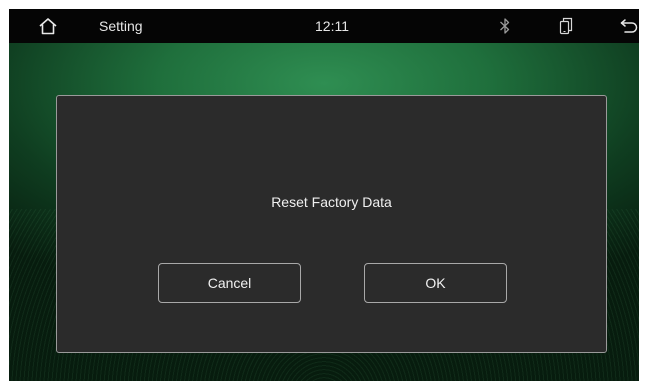  I want to click on dialog-message: Reset Factory Data, so click(331, 202).